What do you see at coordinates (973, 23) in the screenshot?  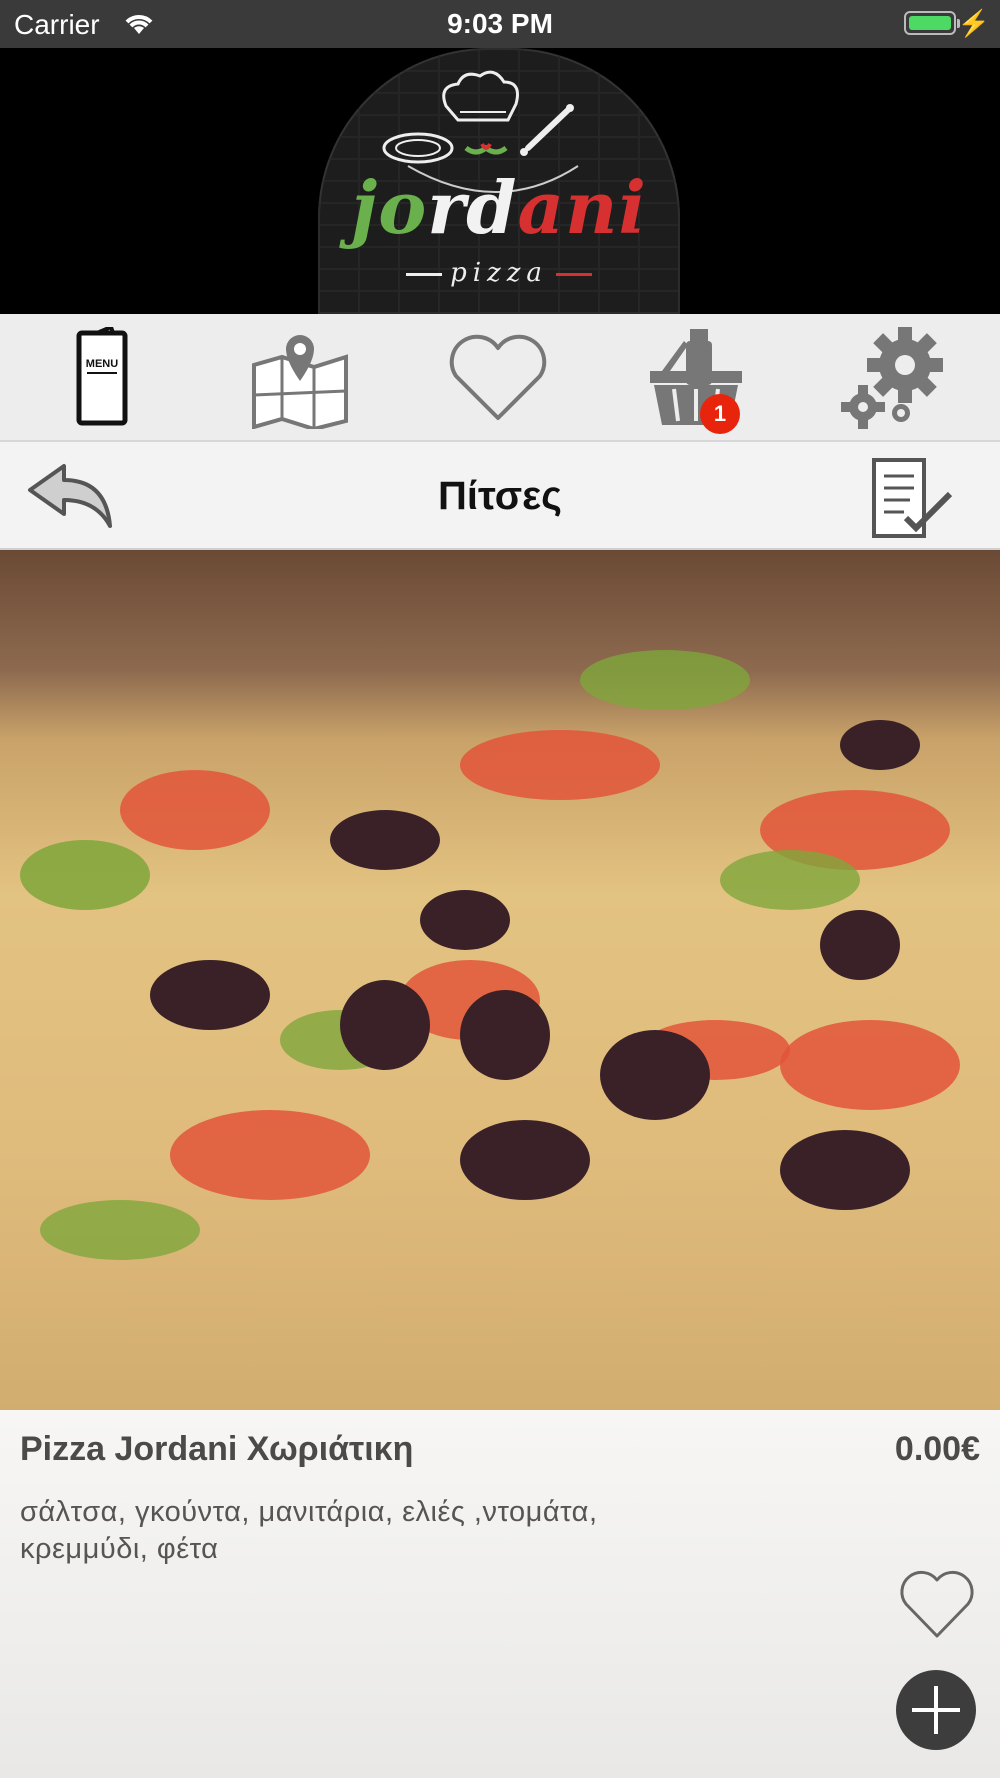 I see `charging-icon: ⚡` at bounding box center [973, 23].